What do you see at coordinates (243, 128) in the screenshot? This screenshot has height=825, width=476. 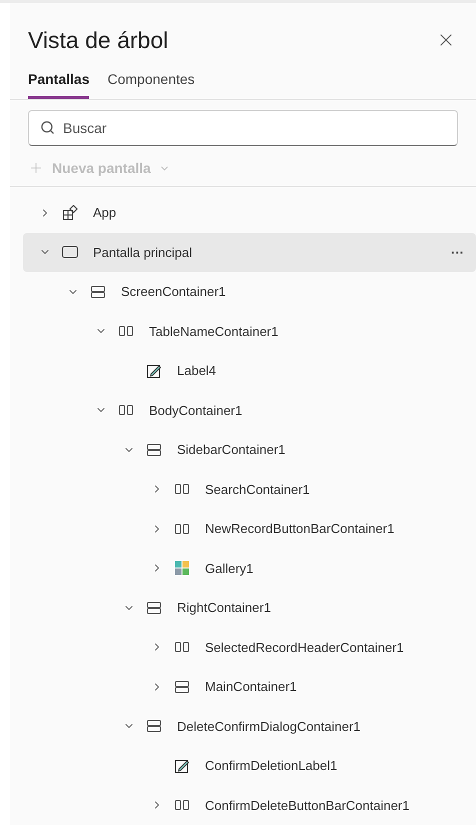 I see `search-field: Buscar` at bounding box center [243, 128].